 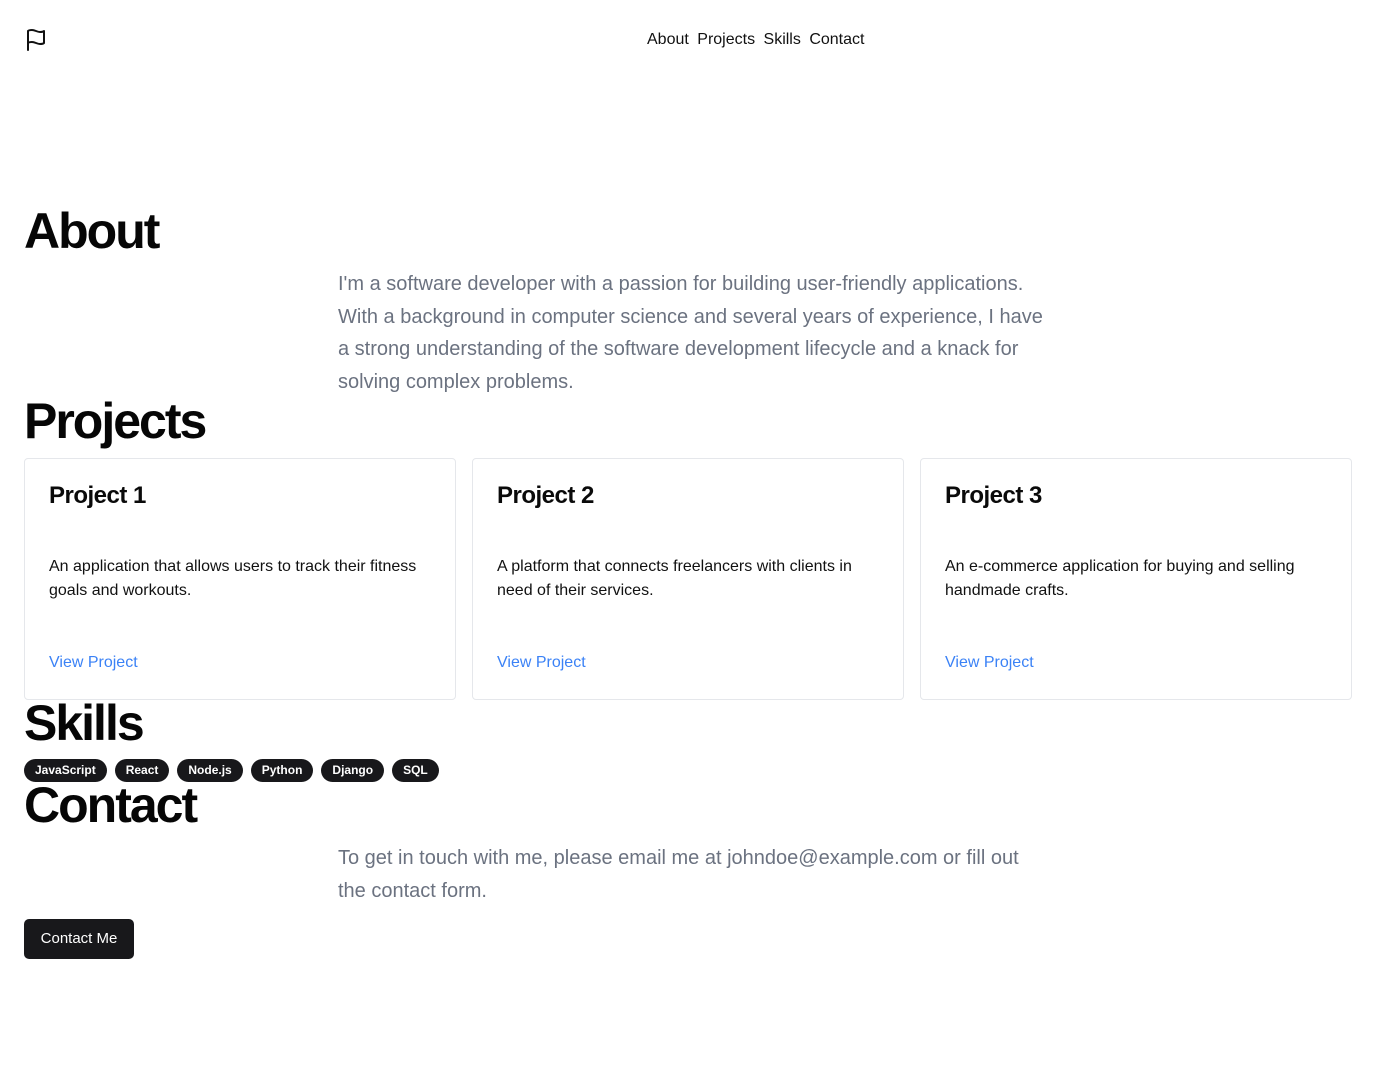 I want to click on project-title: Project 3, so click(x=993, y=495).